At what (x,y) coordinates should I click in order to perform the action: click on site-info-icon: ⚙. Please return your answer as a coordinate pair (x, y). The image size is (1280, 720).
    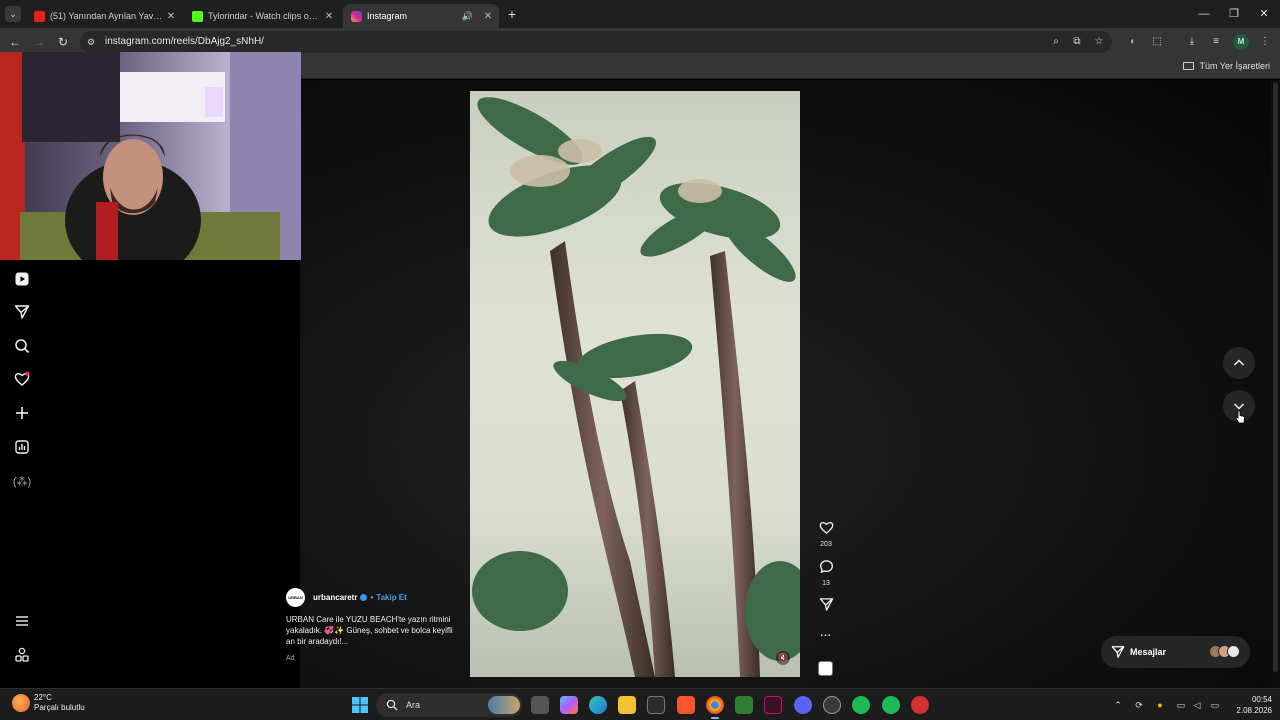
    Looking at the image, I should click on (93, 42).